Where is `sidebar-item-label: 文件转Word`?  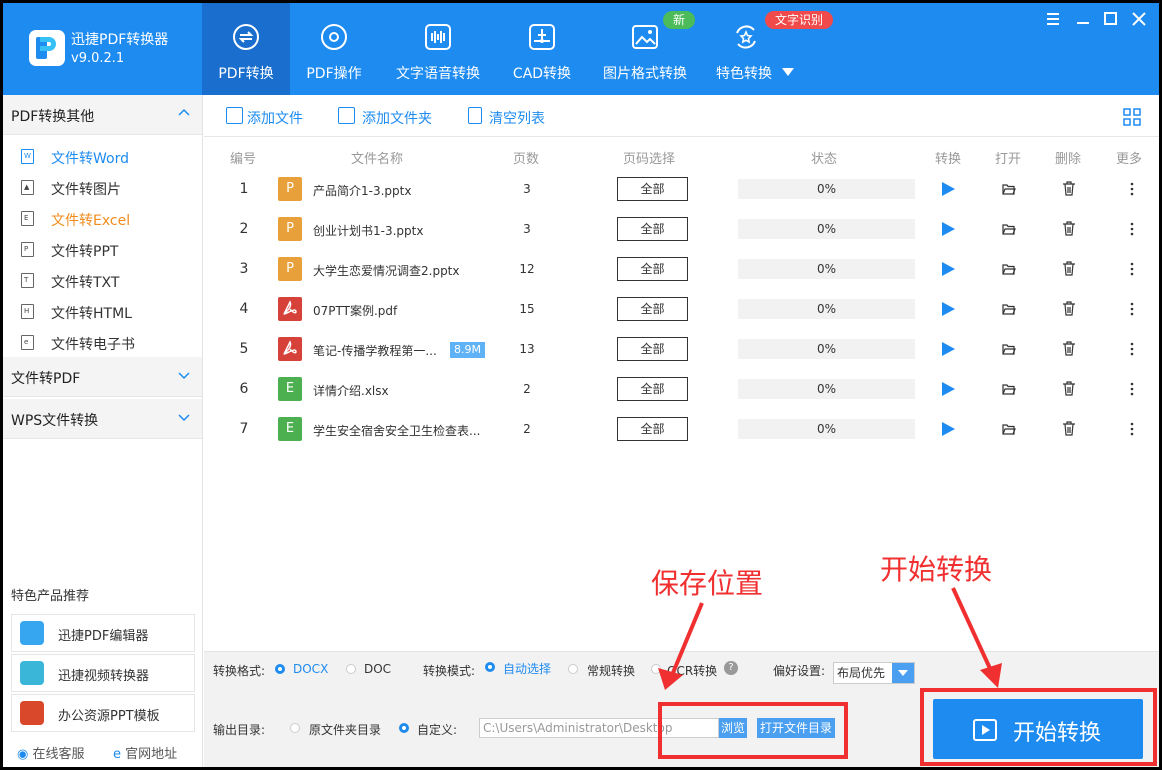
sidebar-item-label: 文件转Word is located at coordinates (90, 159).